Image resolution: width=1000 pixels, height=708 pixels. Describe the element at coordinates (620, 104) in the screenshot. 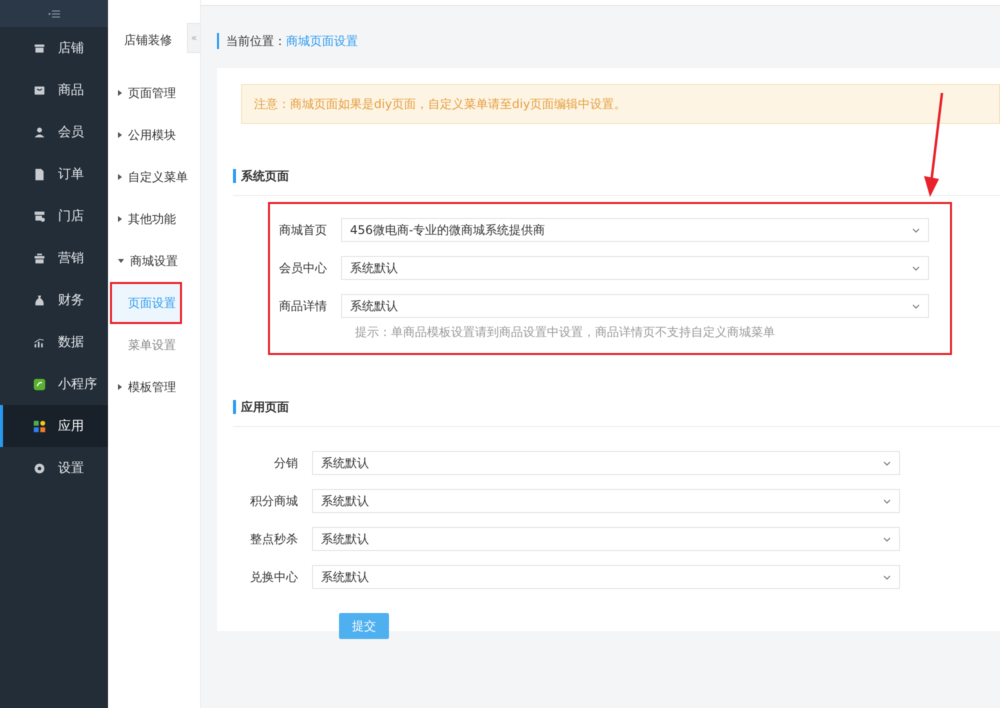

I see `notice-banner: 注意：商城页面如果是diy页面，自定义菜单请至diy页面编辑中设置。` at that location.